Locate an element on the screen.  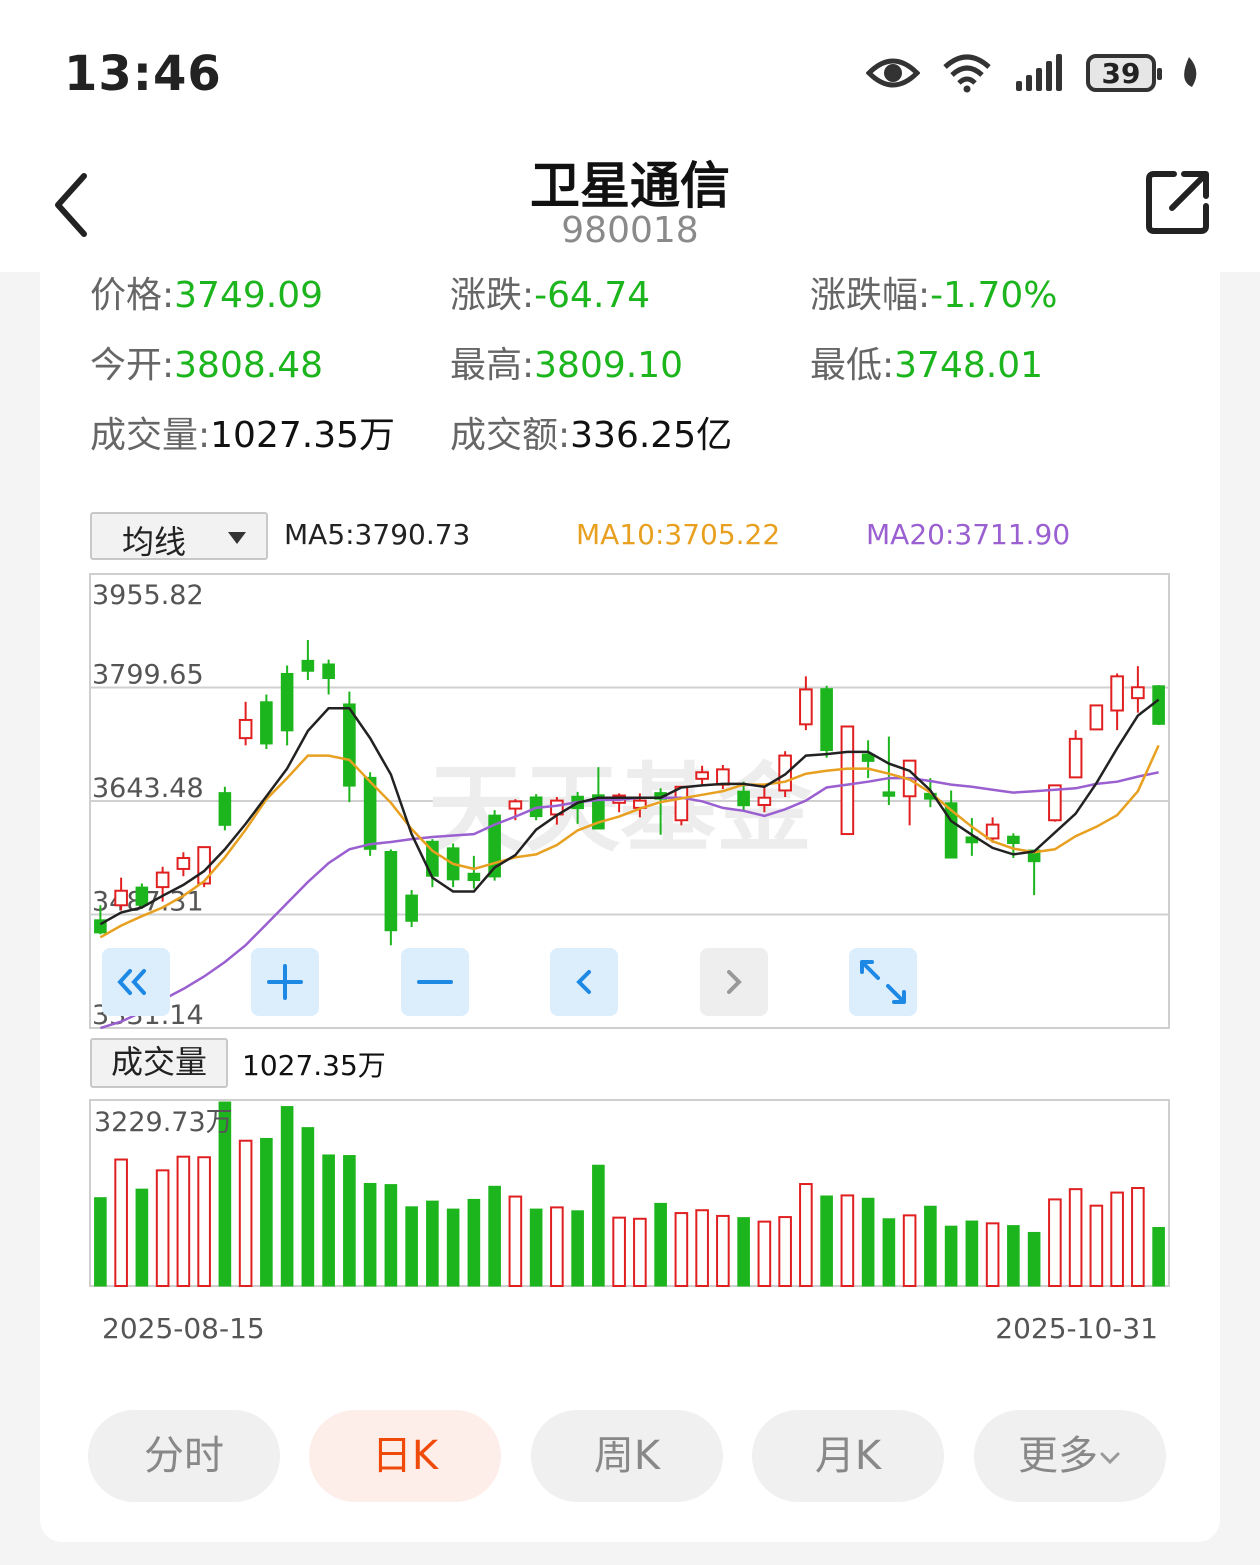
zoom-out-button is located at coordinates (435, 982).